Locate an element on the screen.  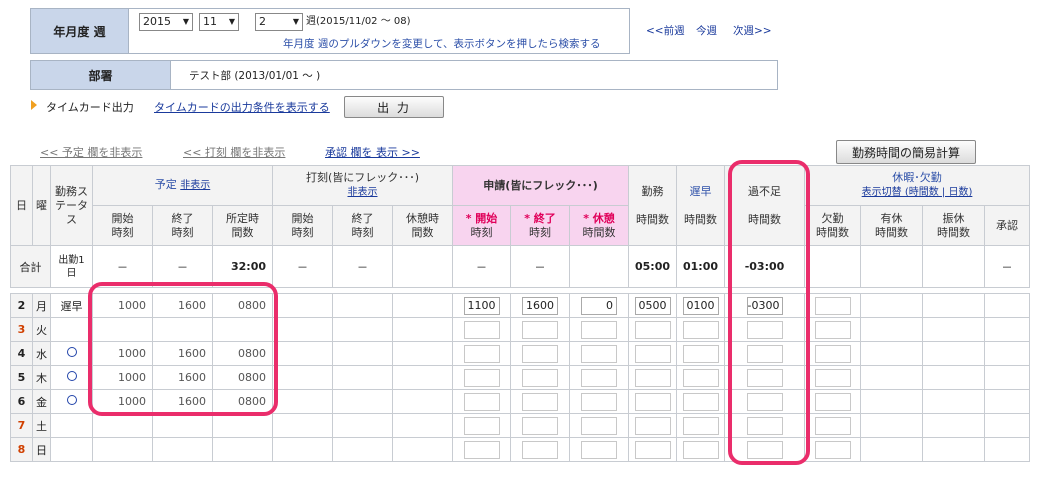
entry-field: 0 is located at coordinates (599, 305).